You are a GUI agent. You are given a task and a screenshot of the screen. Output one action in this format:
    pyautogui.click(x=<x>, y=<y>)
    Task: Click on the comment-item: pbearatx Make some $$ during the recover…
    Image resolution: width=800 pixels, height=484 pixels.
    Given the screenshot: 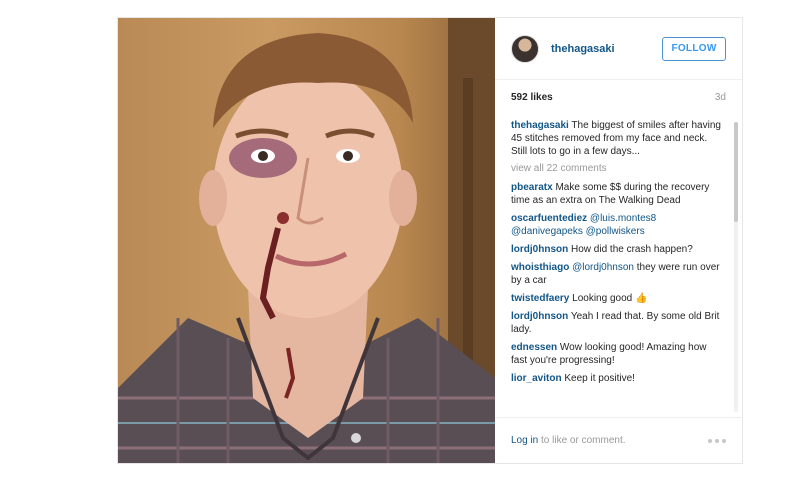 What is the action you would take?
    pyautogui.click(x=617, y=194)
    